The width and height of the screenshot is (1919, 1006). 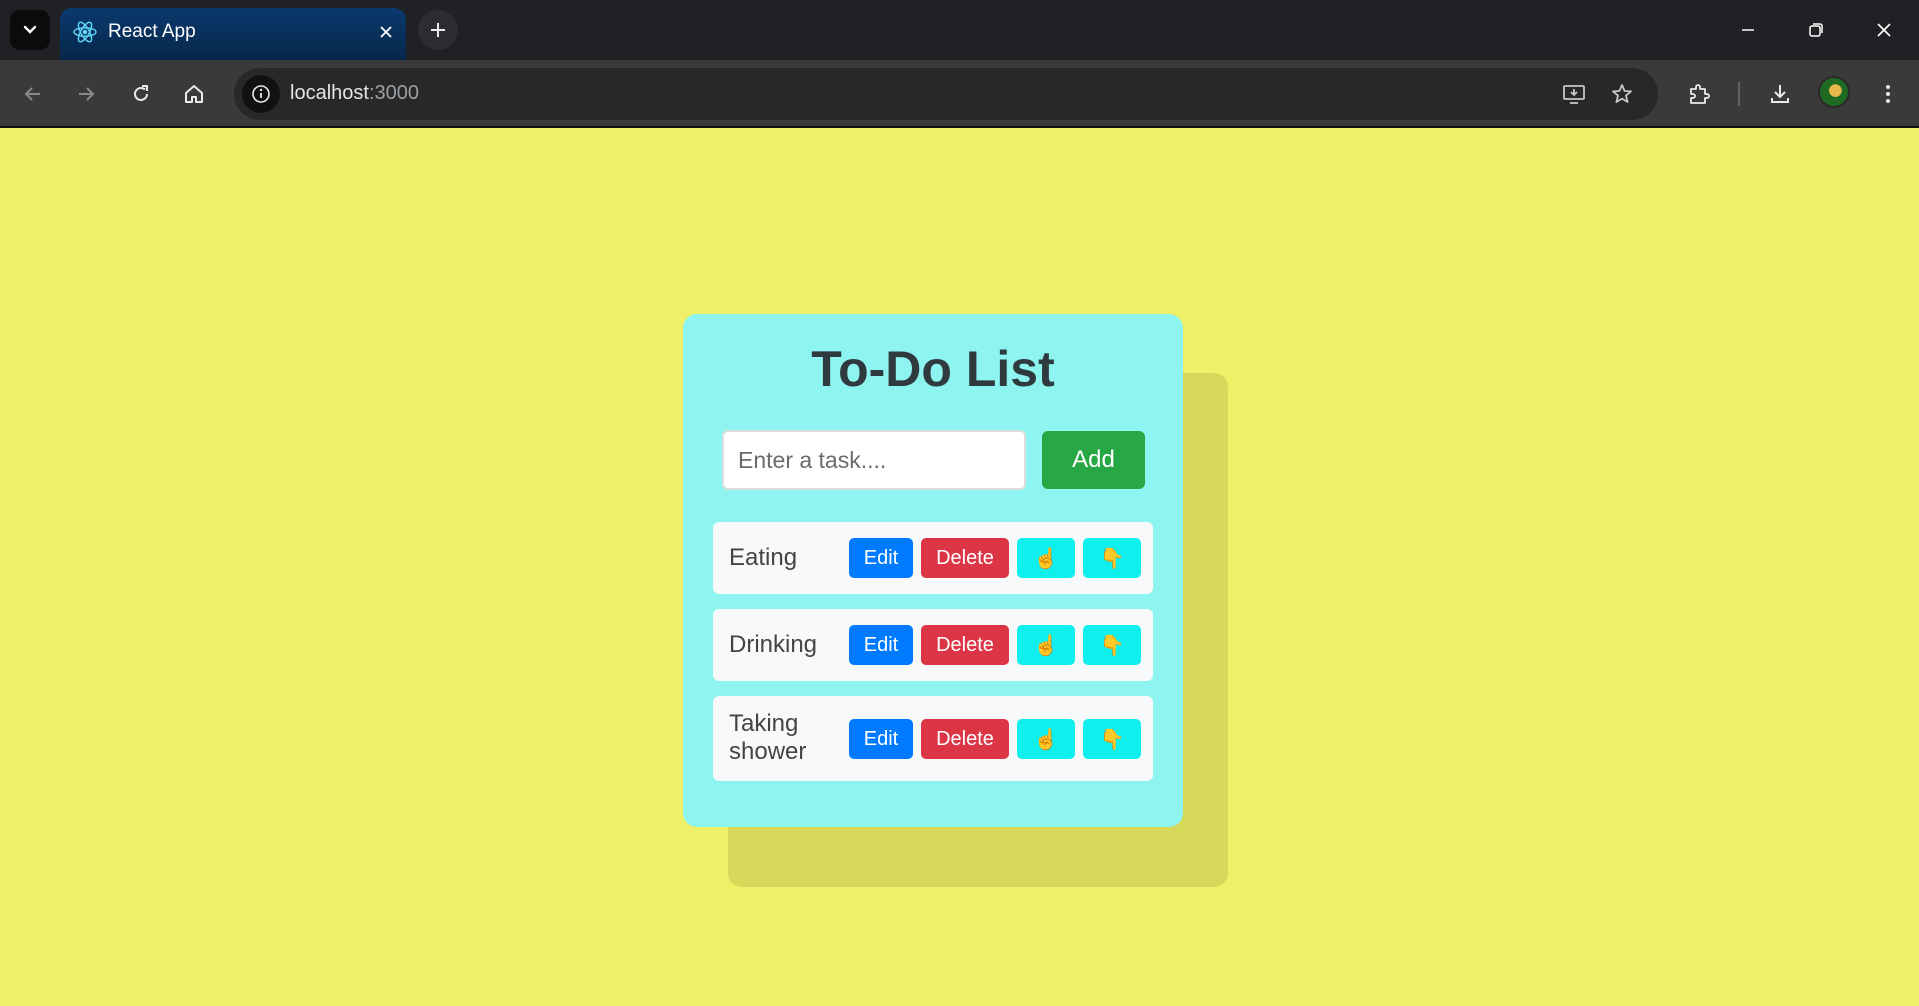 I want to click on extensions-button, so click(x=1699, y=94).